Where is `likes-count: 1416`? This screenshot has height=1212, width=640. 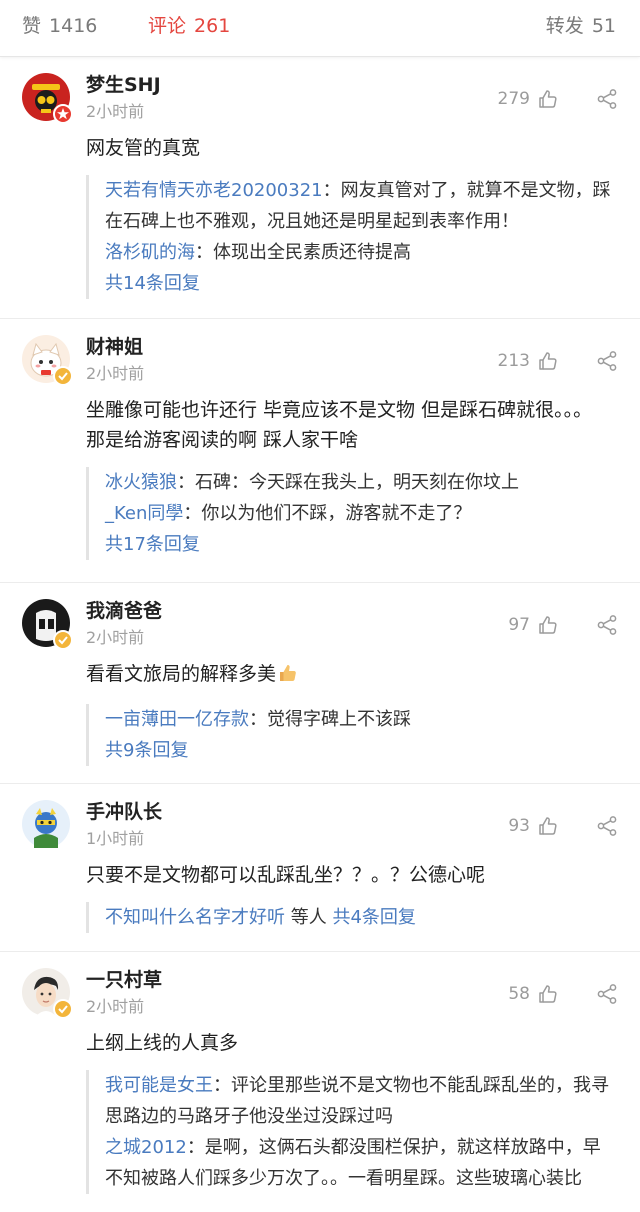 likes-count: 1416 is located at coordinates (73, 26).